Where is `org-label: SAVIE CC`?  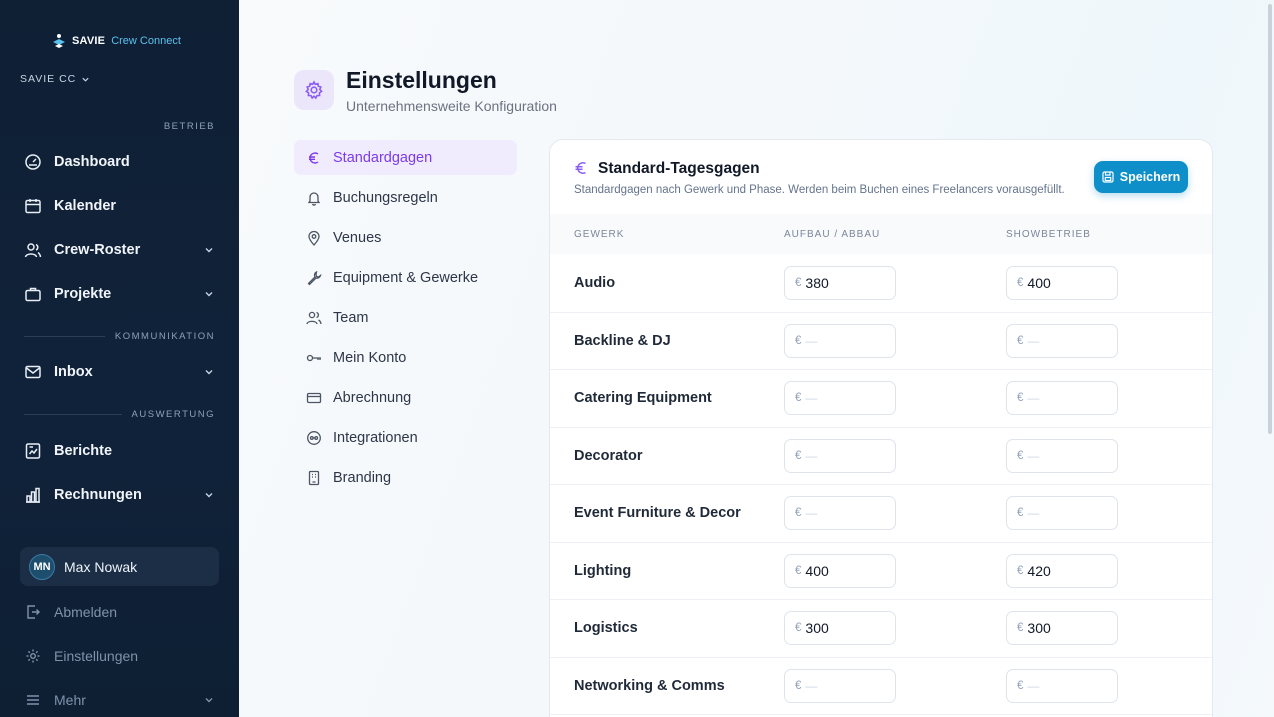 org-label: SAVIE CC is located at coordinates (48, 79).